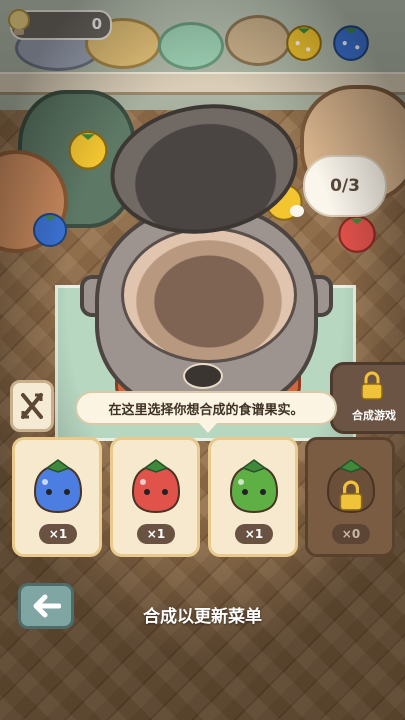  I want to click on synthesis-game-button: 合成游戏, so click(367, 398).